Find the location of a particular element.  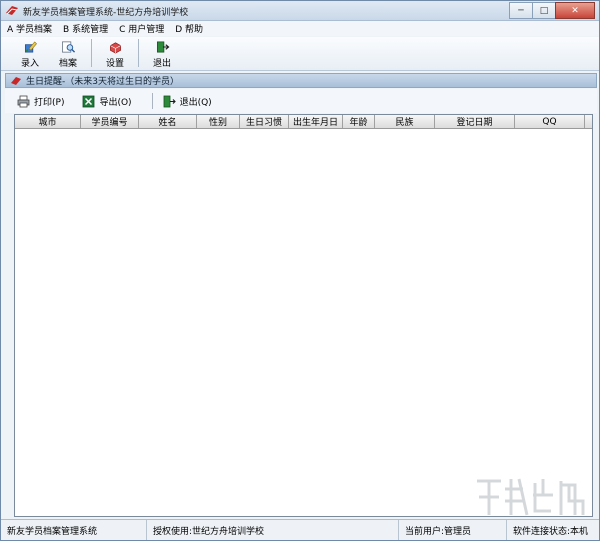

panel-exit-button: 退出(Q) is located at coordinates (187, 101).